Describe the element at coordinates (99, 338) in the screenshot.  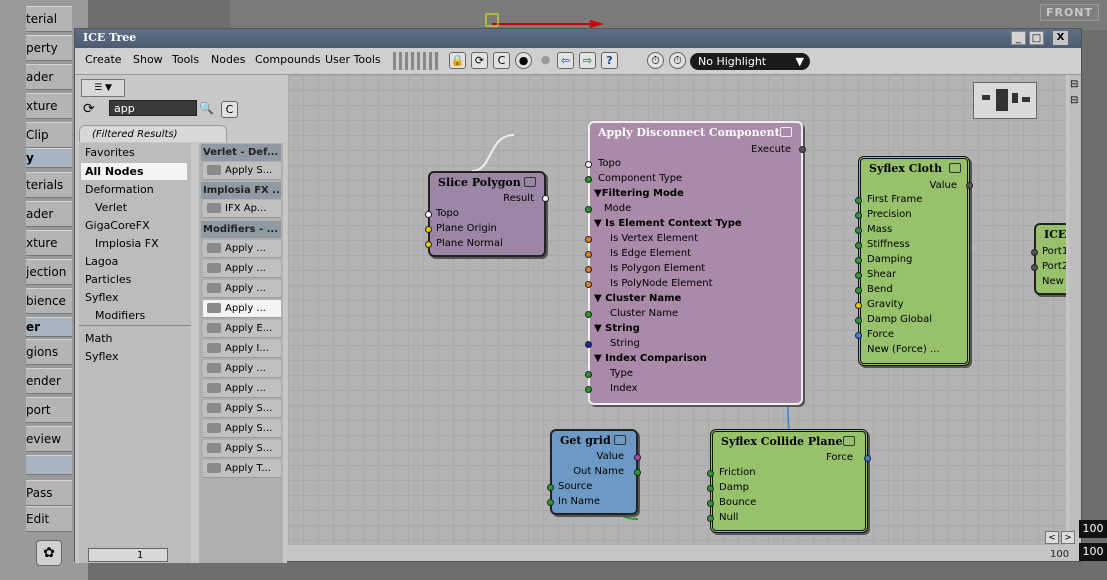
I see `category-math: Math` at that location.